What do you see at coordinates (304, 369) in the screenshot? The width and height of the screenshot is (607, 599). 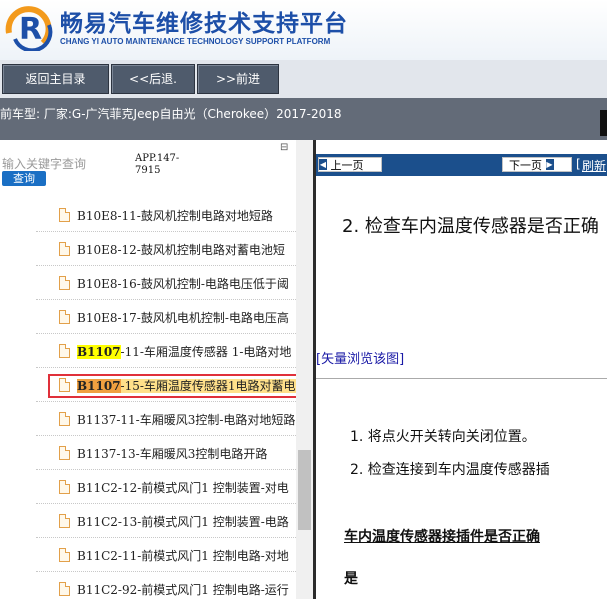 I see `tree-scrollbar` at bounding box center [304, 369].